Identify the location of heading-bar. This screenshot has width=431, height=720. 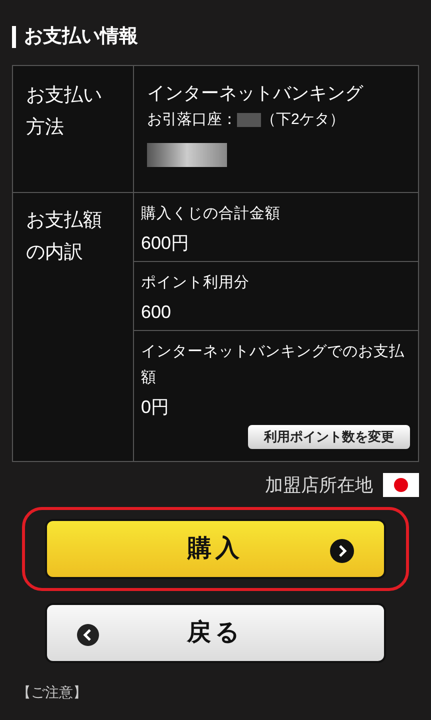
(14, 37).